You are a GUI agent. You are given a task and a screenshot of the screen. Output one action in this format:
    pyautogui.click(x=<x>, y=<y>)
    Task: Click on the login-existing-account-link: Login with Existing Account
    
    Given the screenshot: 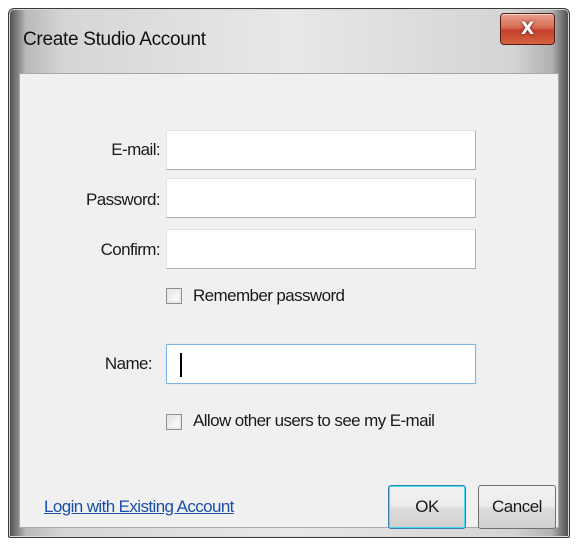 What is the action you would take?
    pyautogui.click(x=139, y=507)
    